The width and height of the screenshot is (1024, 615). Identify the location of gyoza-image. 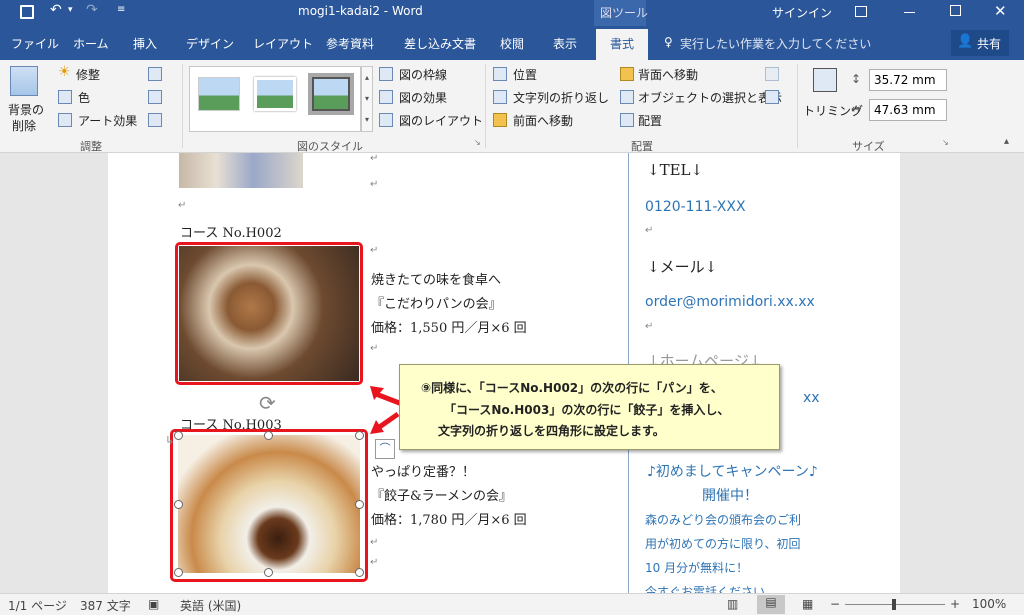
(269, 504).